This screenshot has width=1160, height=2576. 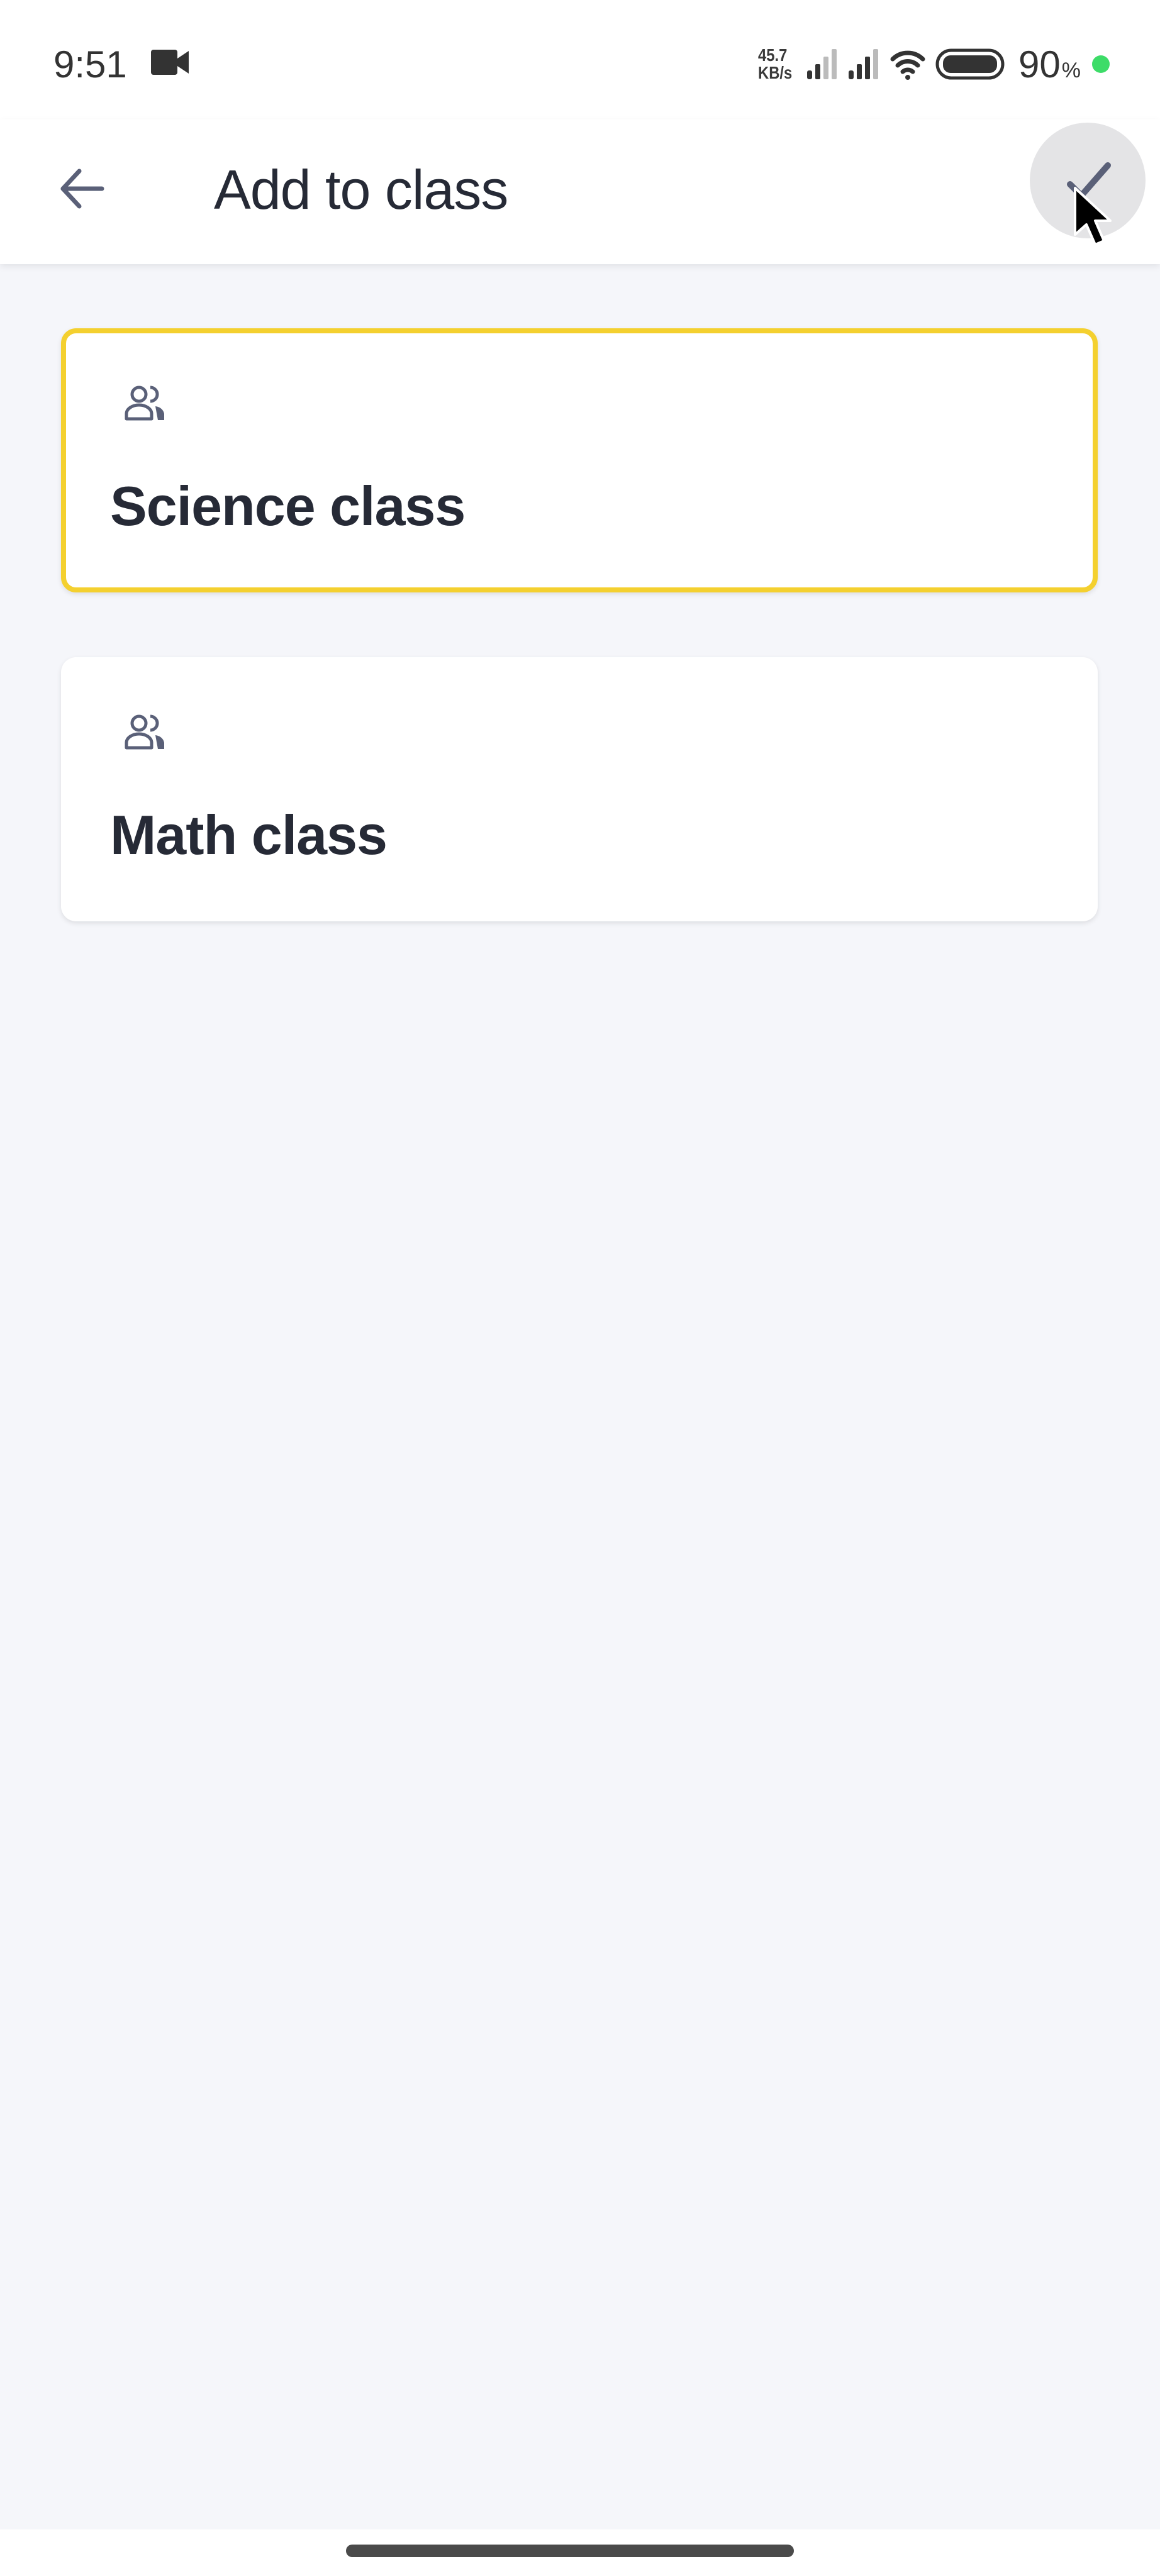 I want to click on check-icon, so click(x=1089, y=180).